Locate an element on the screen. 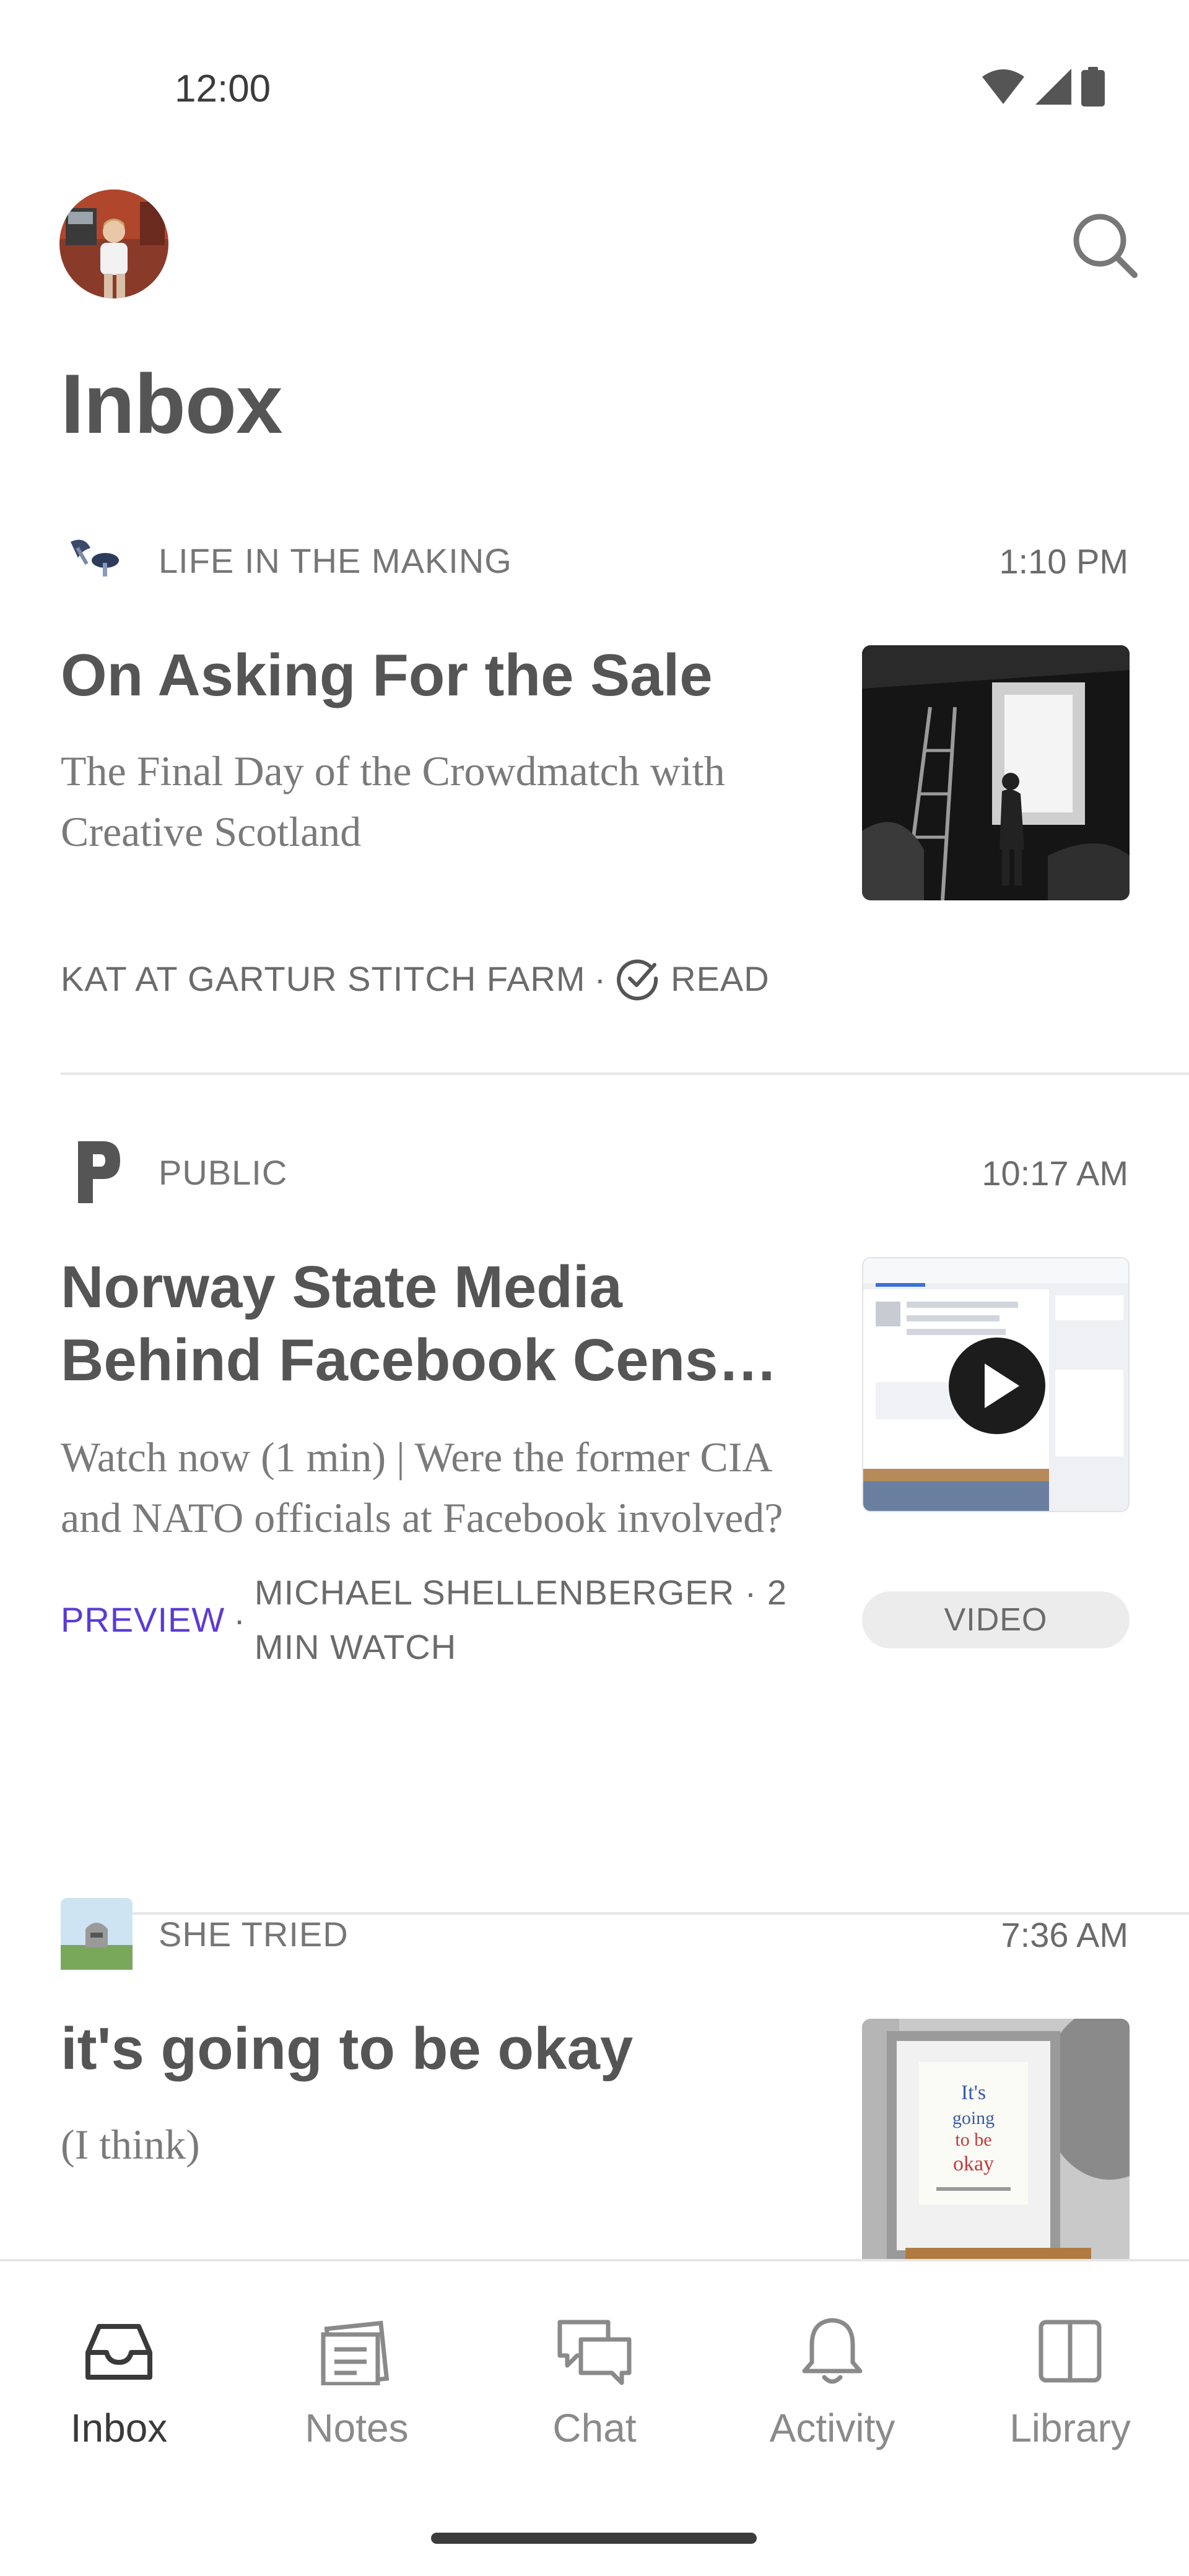  page-title: Inbox is located at coordinates (172, 404).